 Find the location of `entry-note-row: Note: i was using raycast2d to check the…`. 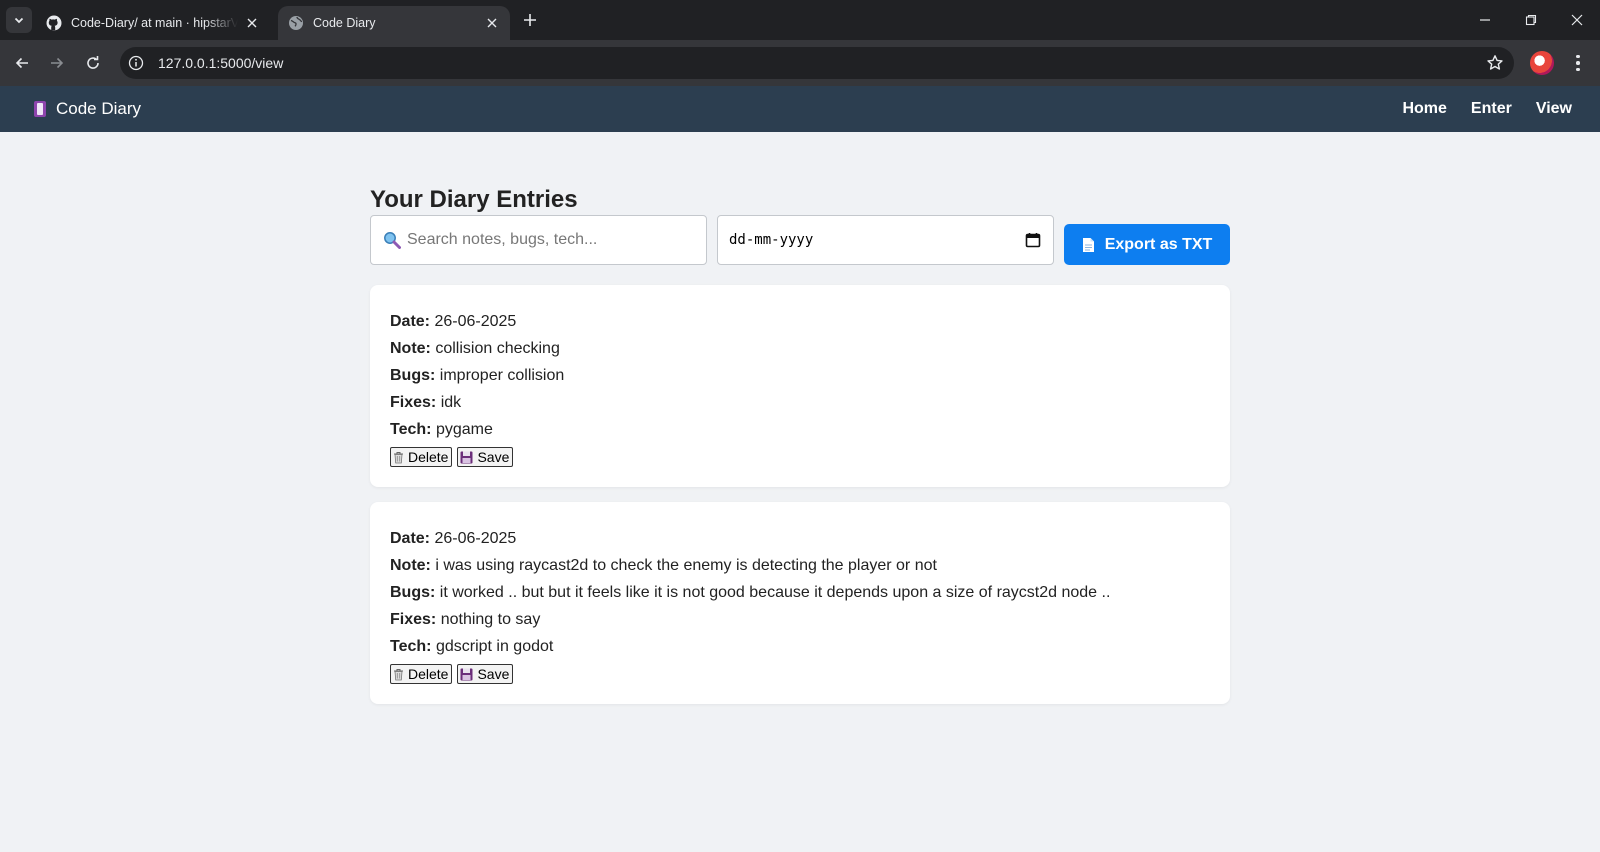

entry-note-row: Note: i was using raycast2d to check the… is located at coordinates (800, 569).